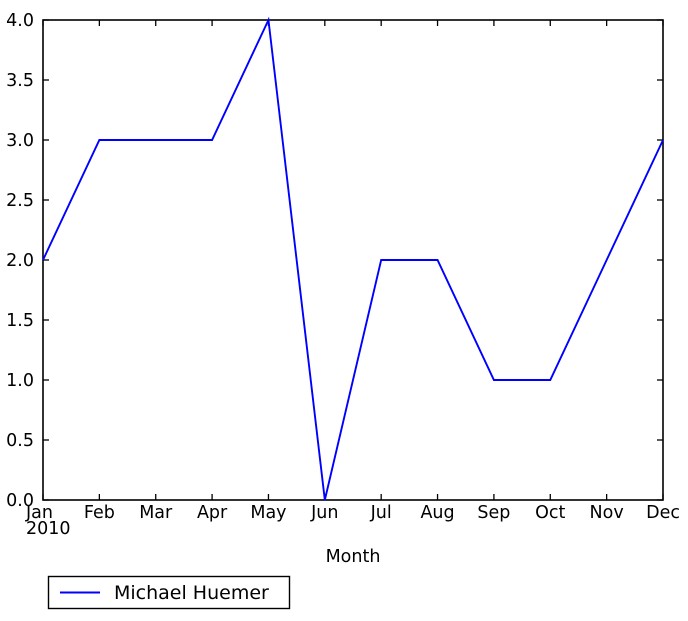 The height and width of the screenshot is (621, 688). What do you see at coordinates (212, 513) in the screenshot?
I see `x-tick-label: Apr` at bounding box center [212, 513].